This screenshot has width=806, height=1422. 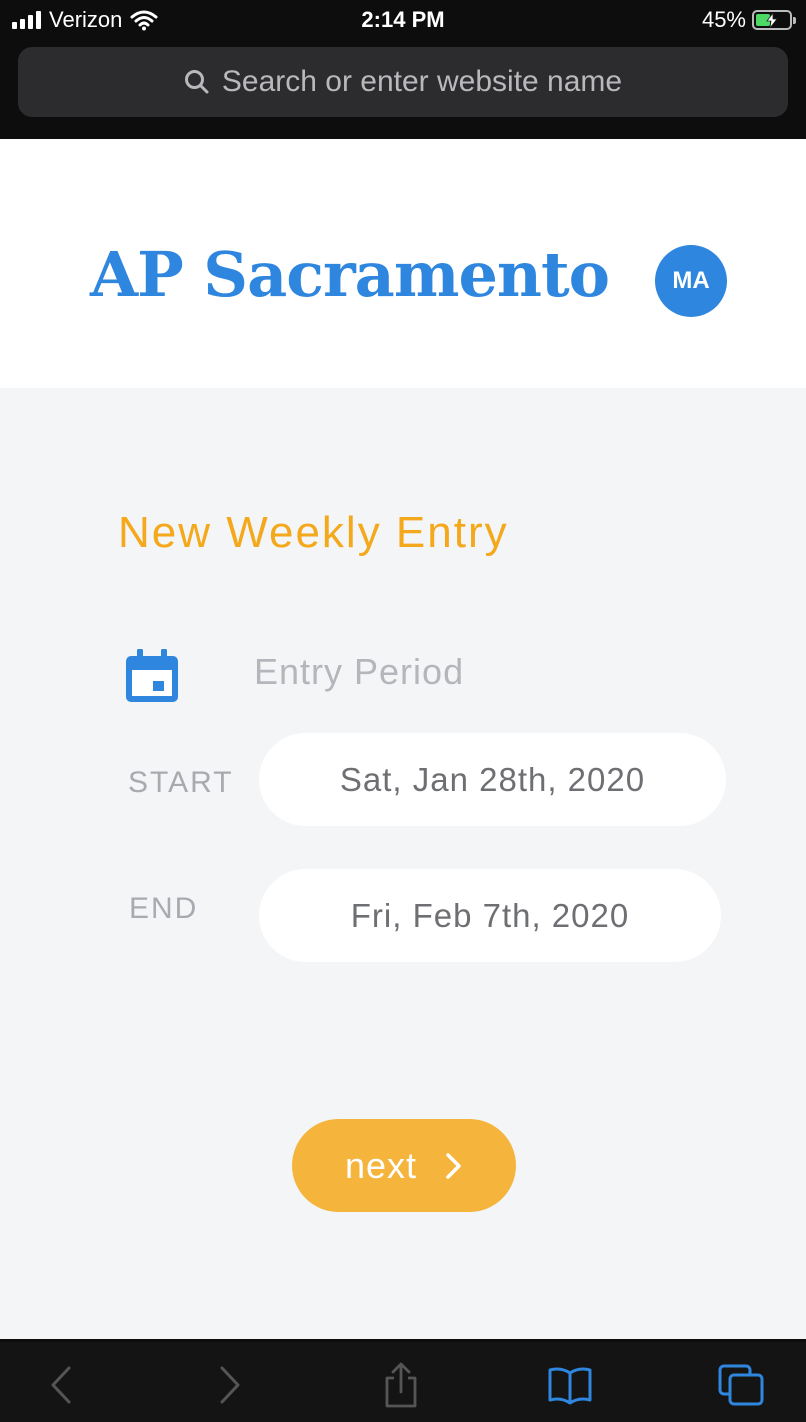 I want to click on status-bar: Verizon 2:14 PM 45%, so click(x=403, y=20).